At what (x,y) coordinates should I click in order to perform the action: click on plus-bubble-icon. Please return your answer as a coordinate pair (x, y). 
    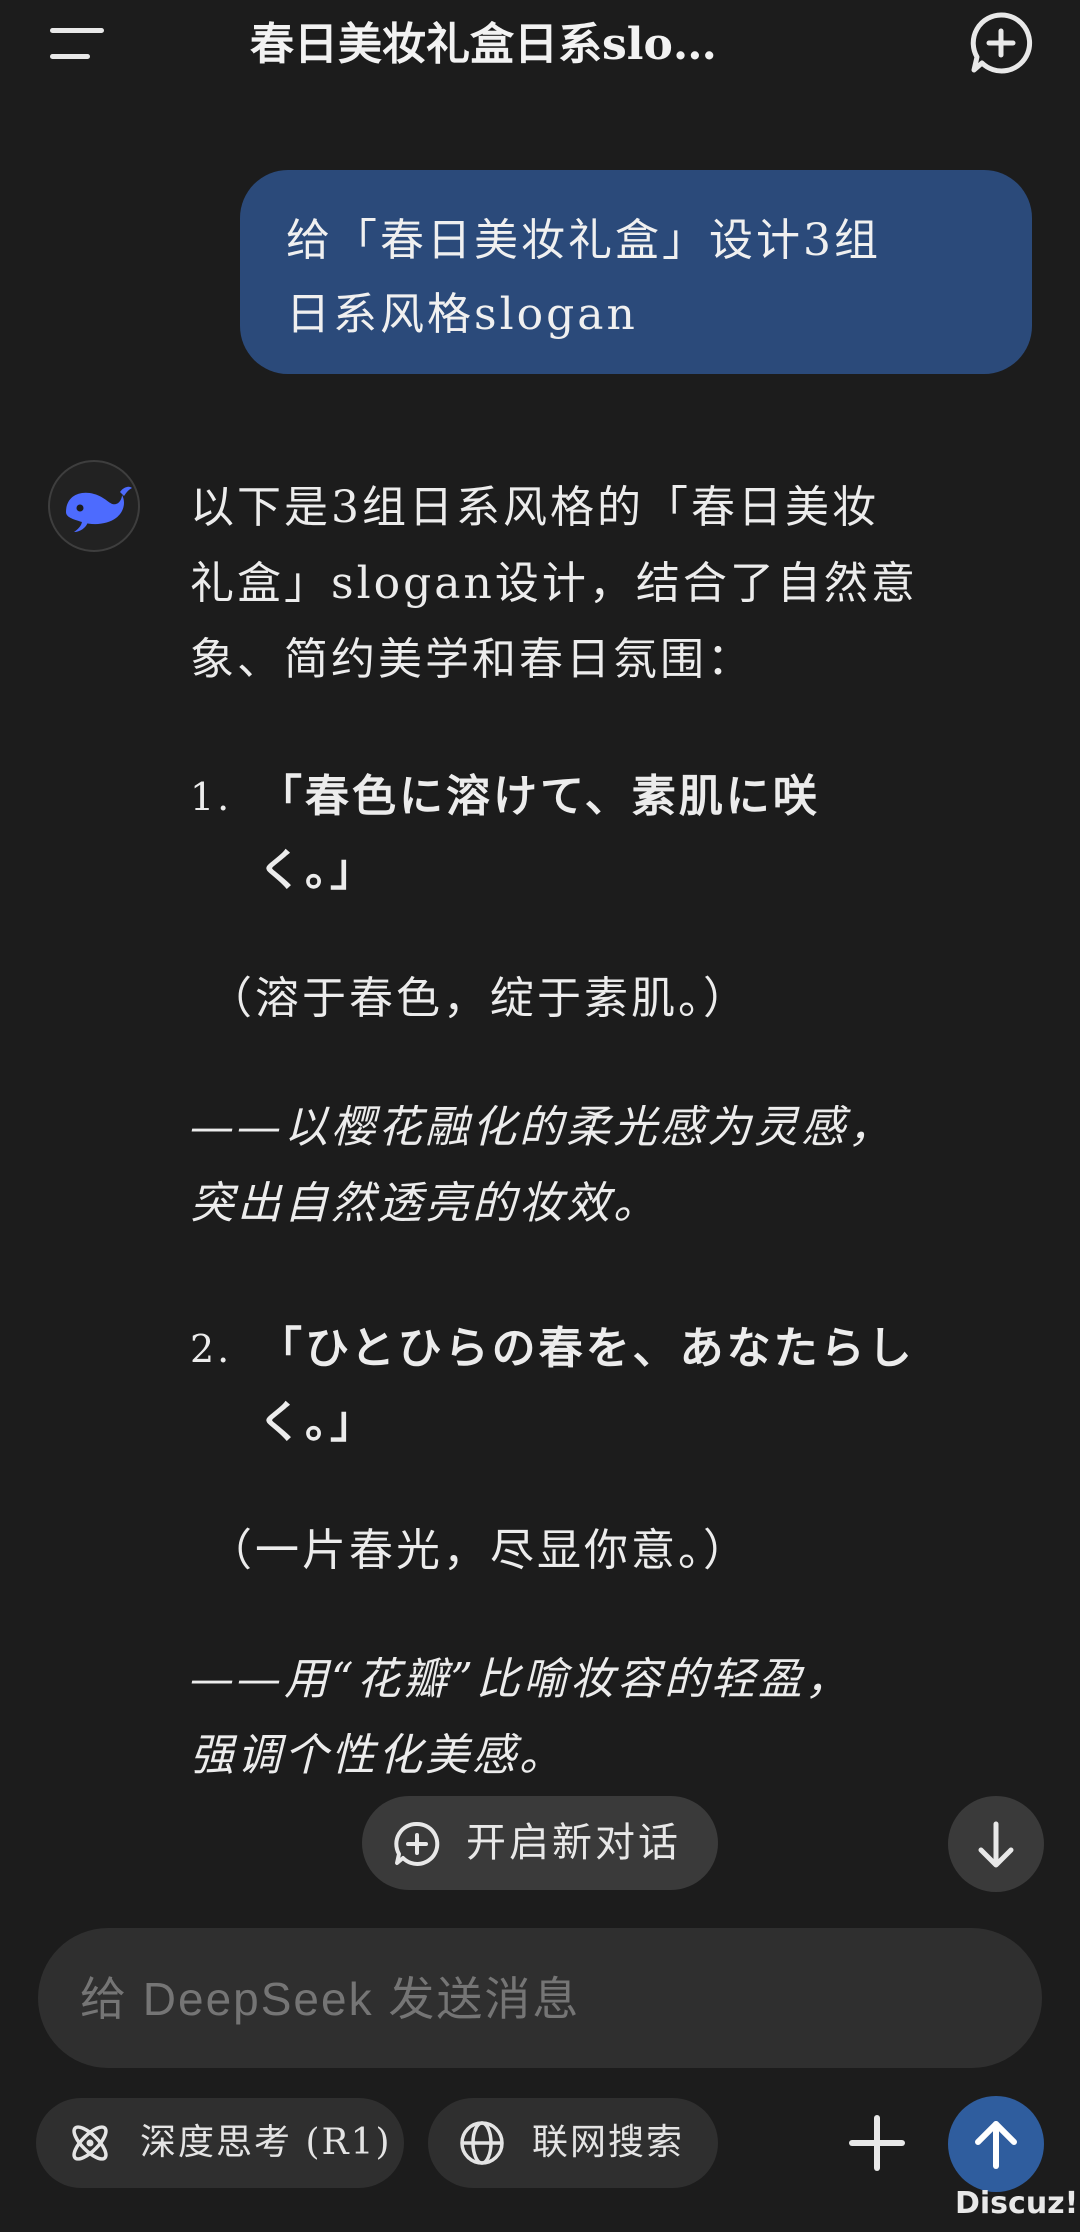
    Looking at the image, I should click on (417, 1844).